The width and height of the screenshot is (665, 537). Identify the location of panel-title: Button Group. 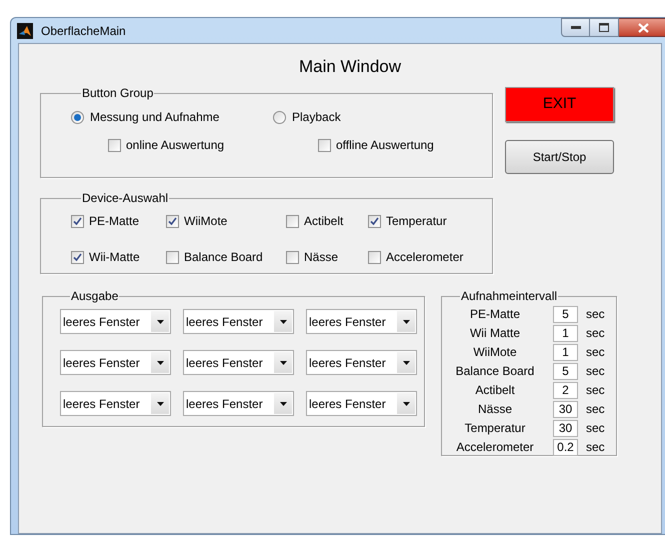
(117, 93).